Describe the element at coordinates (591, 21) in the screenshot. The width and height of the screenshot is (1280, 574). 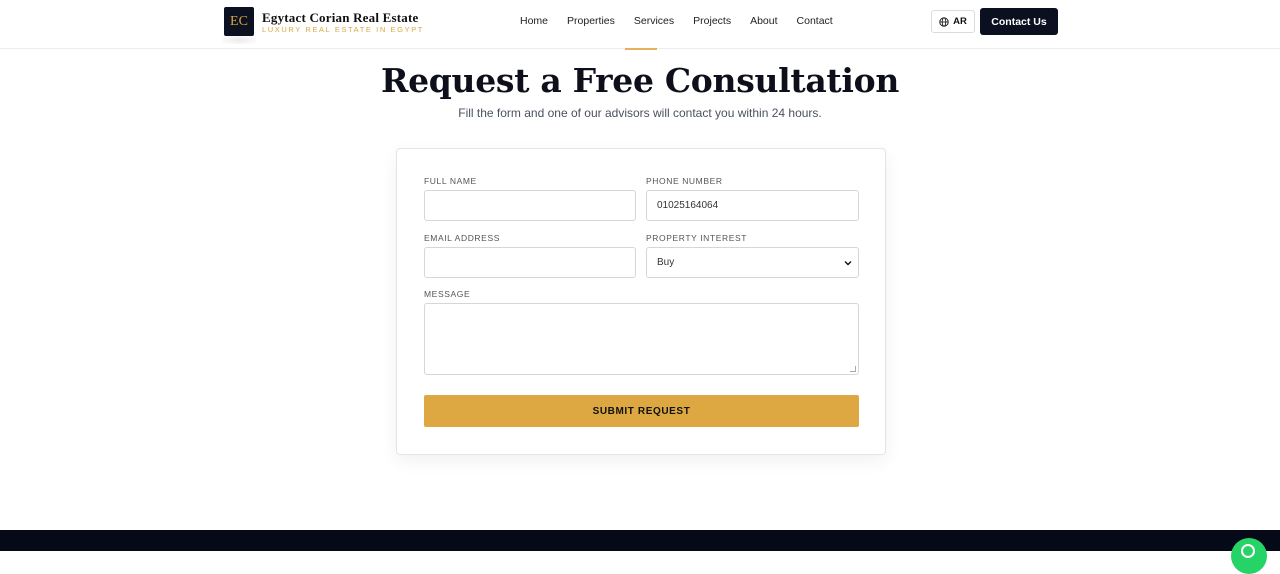
I see `nav-item-properties: Properties` at that location.